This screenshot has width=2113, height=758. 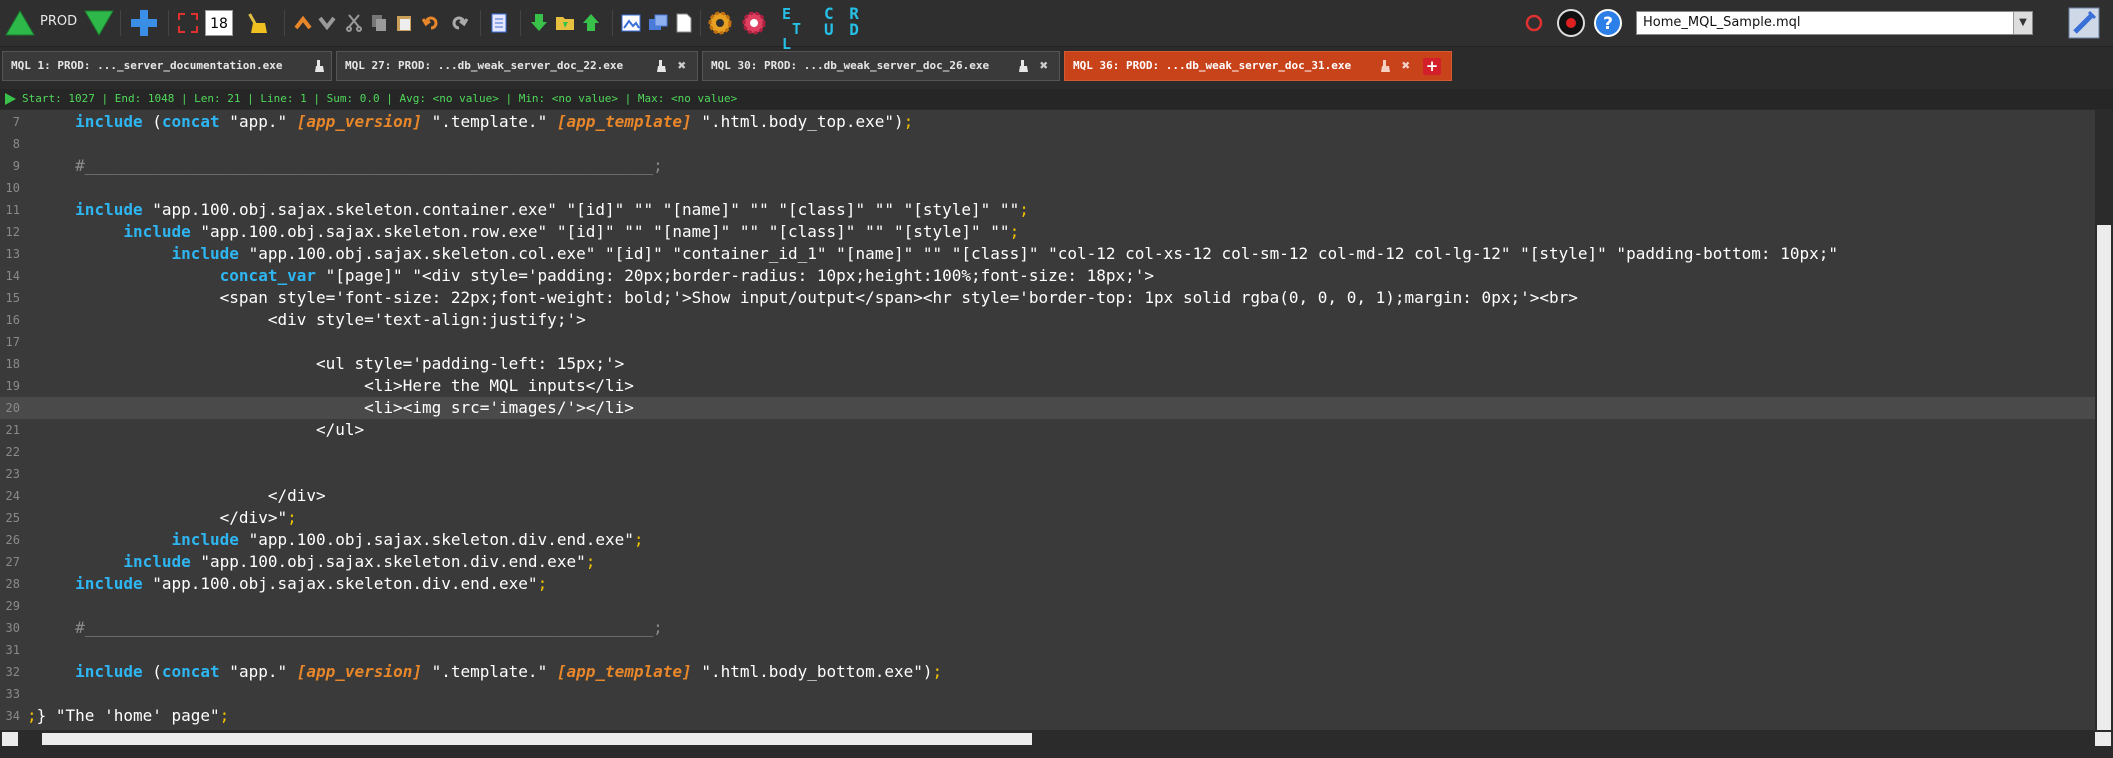 I want to click on crud-icon: C R U D, so click(x=843, y=22).